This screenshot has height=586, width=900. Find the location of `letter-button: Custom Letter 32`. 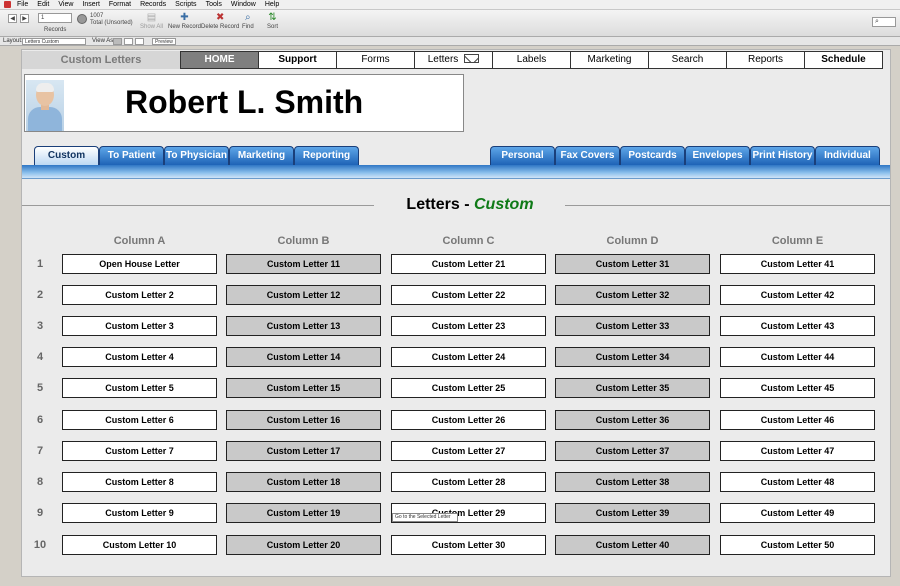

letter-button: Custom Letter 32 is located at coordinates (632, 295).